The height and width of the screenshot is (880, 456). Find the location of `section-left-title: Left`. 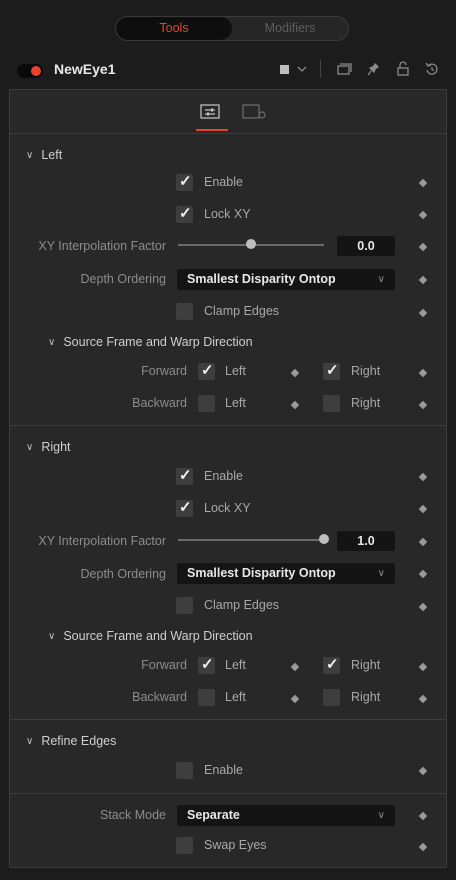

section-left-title: Left is located at coordinates (52, 155).